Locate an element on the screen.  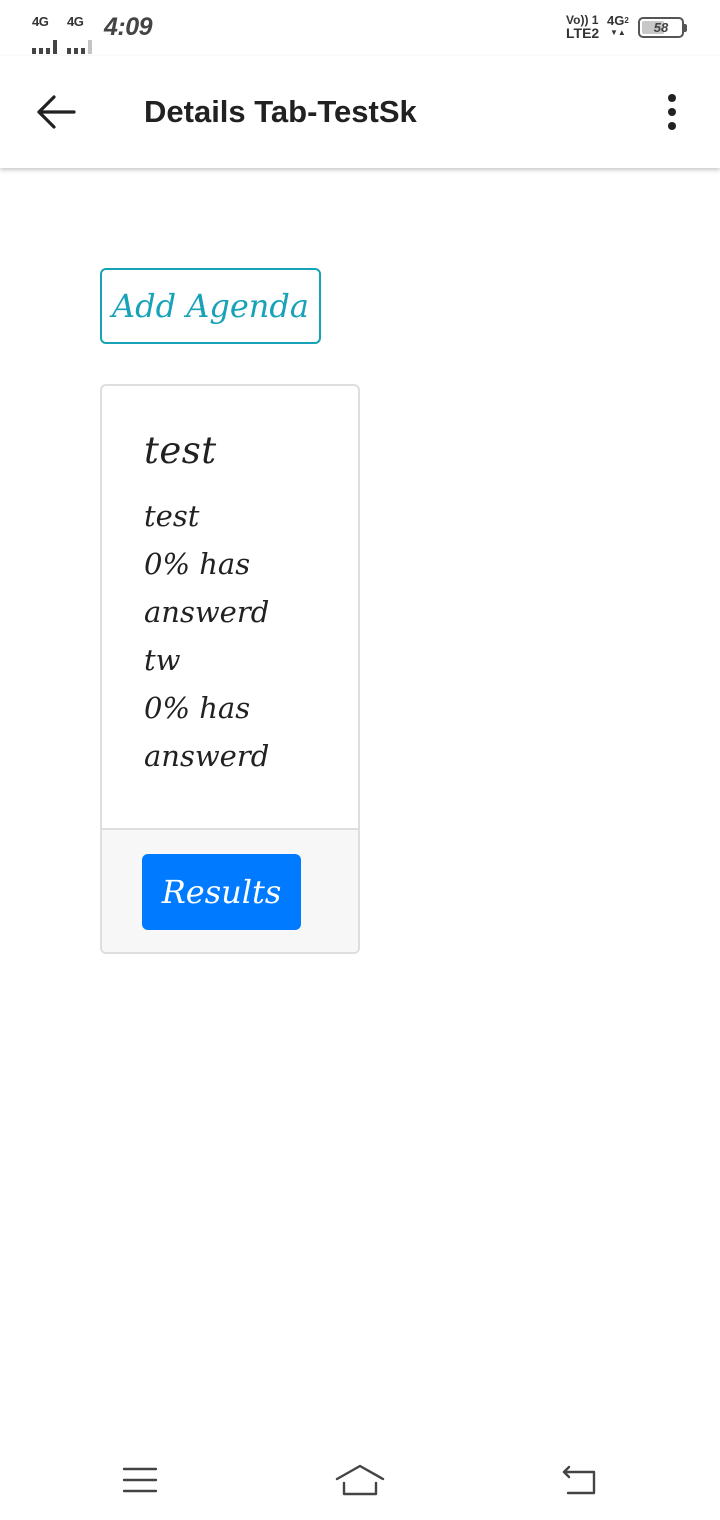
system-nav-bar is located at coordinates (360, 1480).